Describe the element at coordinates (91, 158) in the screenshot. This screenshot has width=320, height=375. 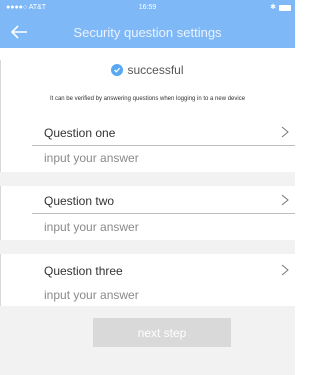
I see `answer-one-input: input your answer` at that location.